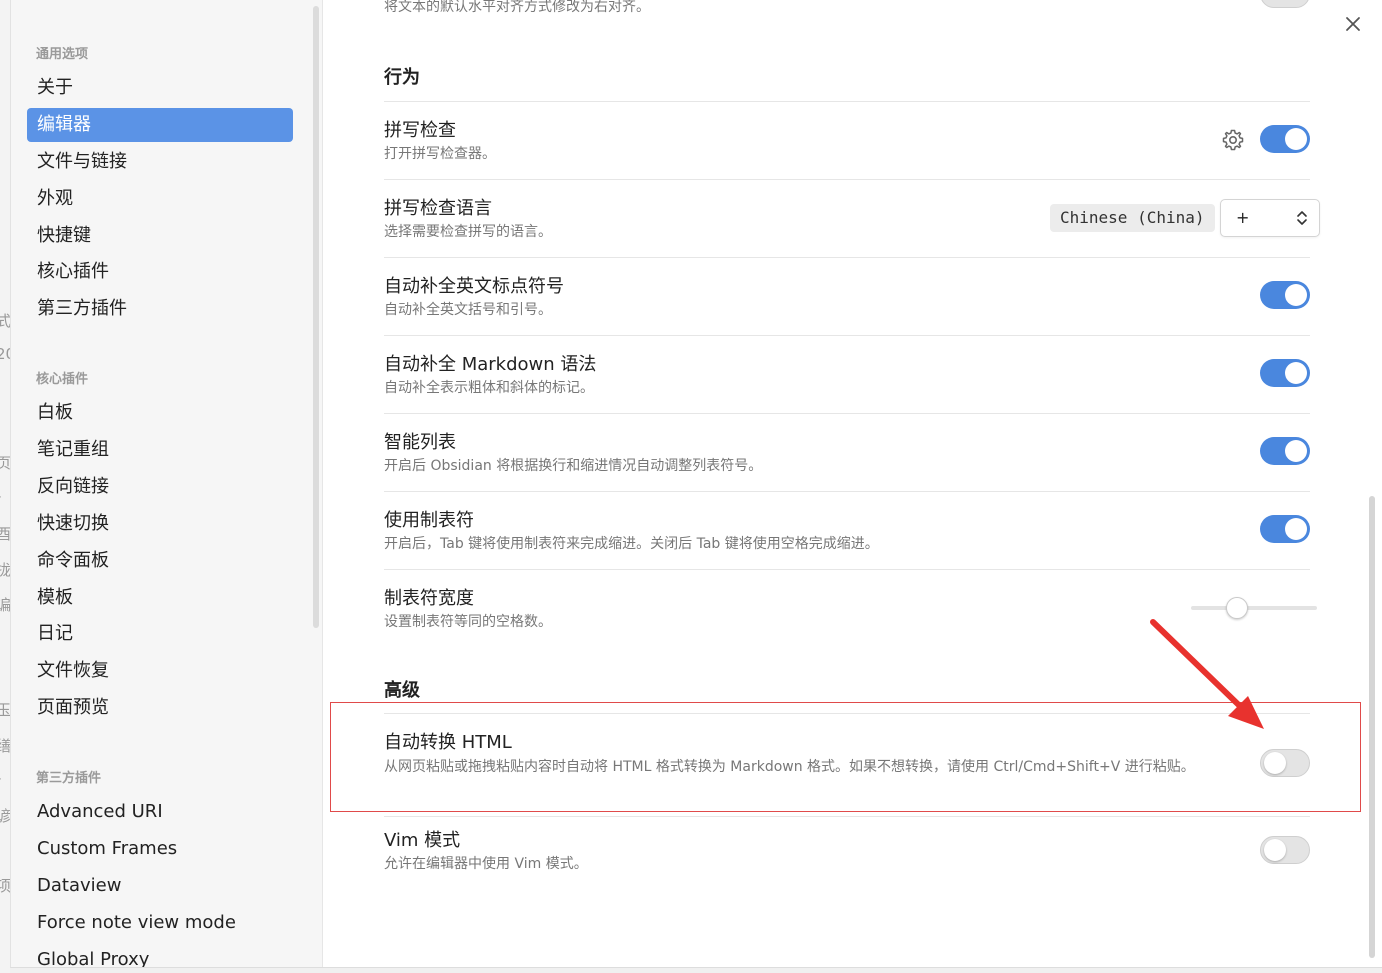 Image resolution: width=1382 pixels, height=973 pixels. Describe the element at coordinates (160, 886) in the screenshot. I see `sidebar-item-dataview: Dataview` at that location.